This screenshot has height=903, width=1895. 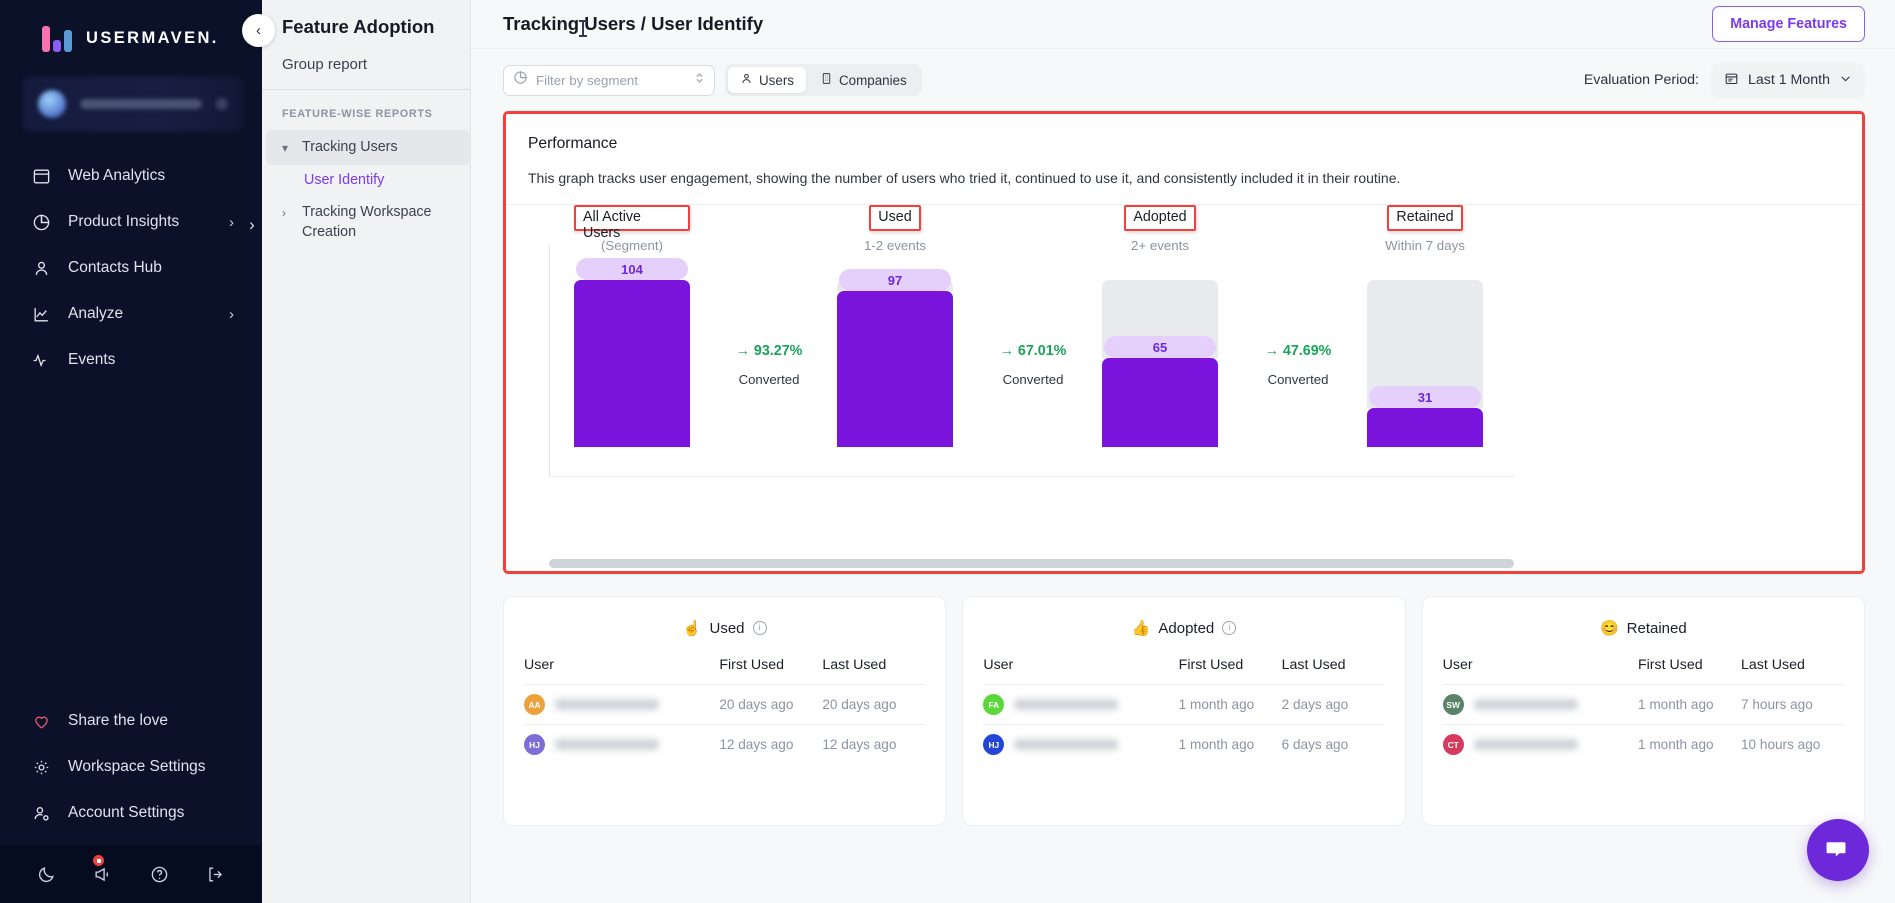 I want to click on sidebar-item-tracking-workspace-creation: › Tracking Workspace Creation, so click(x=368, y=222).